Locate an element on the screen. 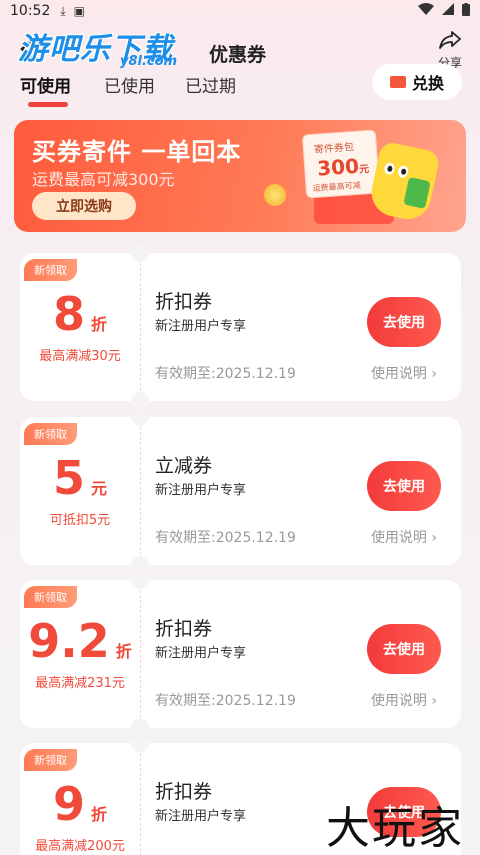  pack-note: 运费最高可减 is located at coordinates (336, 187).